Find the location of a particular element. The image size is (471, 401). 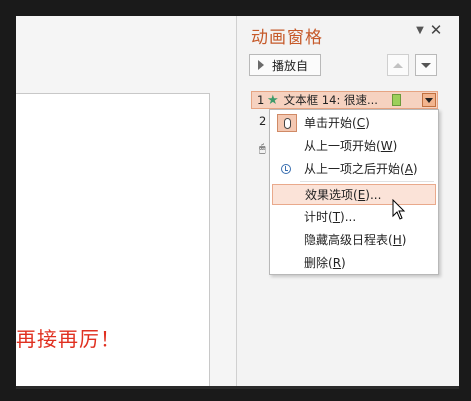

play-icon is located at coordinates (261, 65).